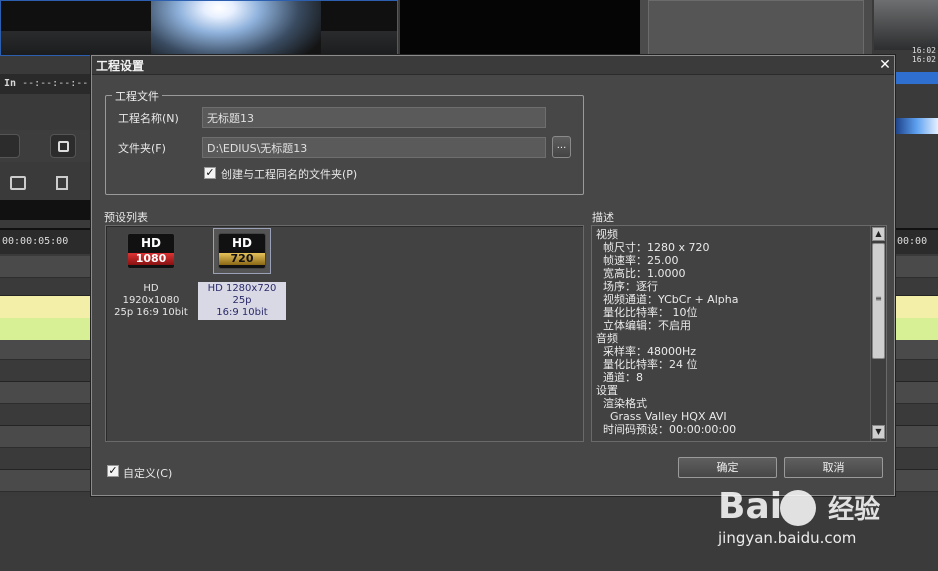 The height and width of the screenshot is (571, 938). What do you see at coordinates (647, 312) in the screenshot?
I see `description-line: 量化比特率： 10位` at bounding box center [647, 312].